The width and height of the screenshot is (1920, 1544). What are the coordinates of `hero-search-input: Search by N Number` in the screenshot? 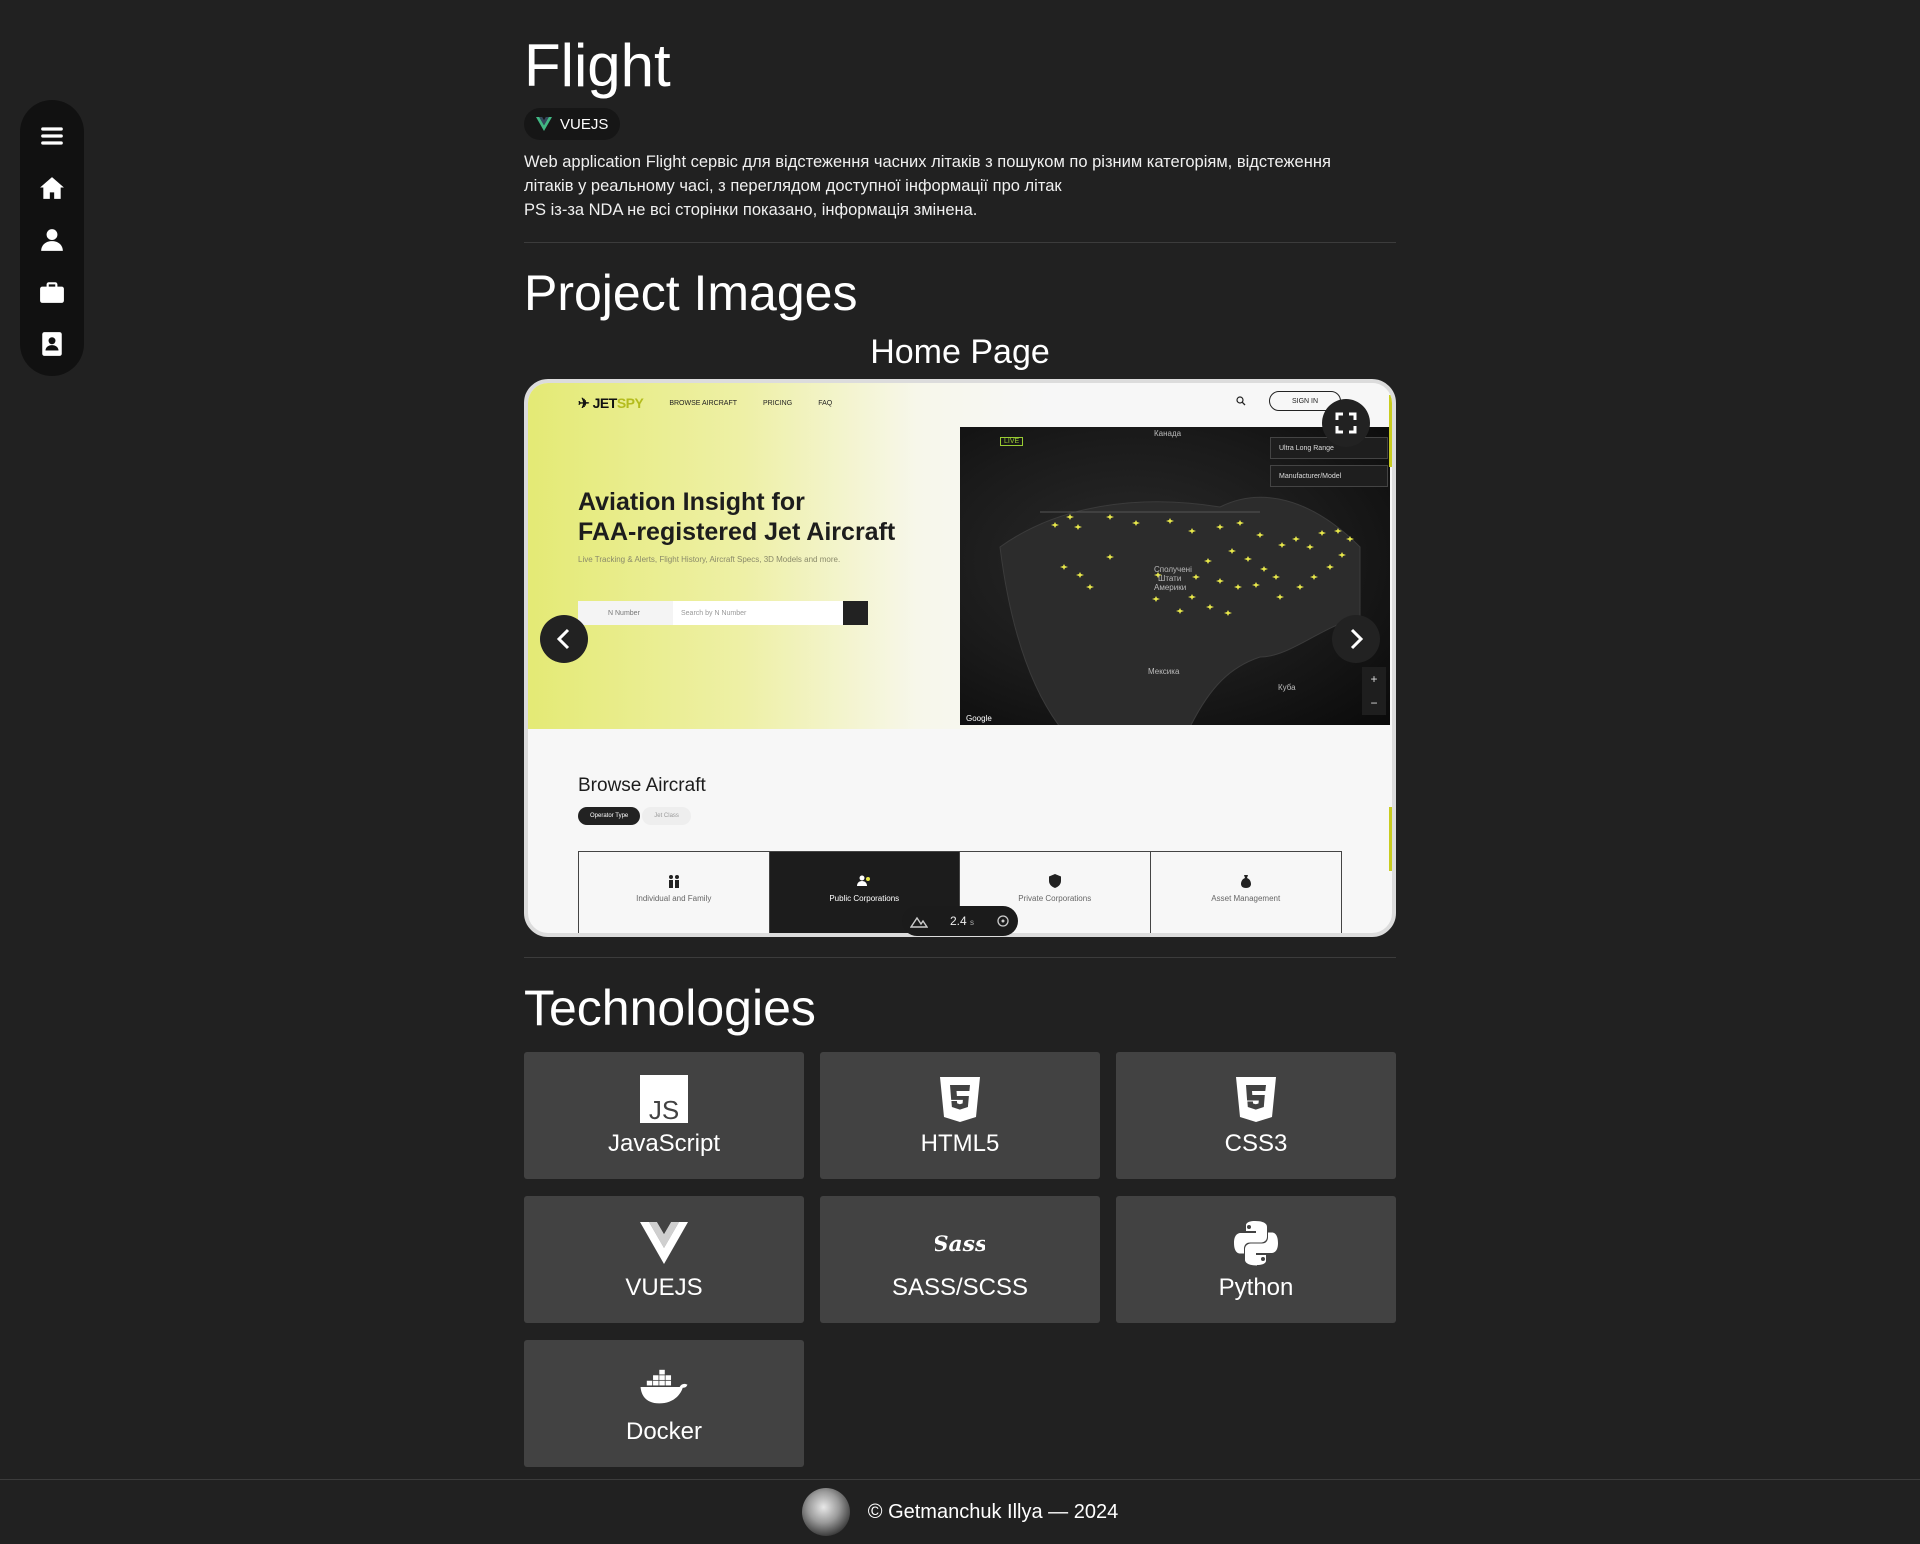 It's located at (758, 613).